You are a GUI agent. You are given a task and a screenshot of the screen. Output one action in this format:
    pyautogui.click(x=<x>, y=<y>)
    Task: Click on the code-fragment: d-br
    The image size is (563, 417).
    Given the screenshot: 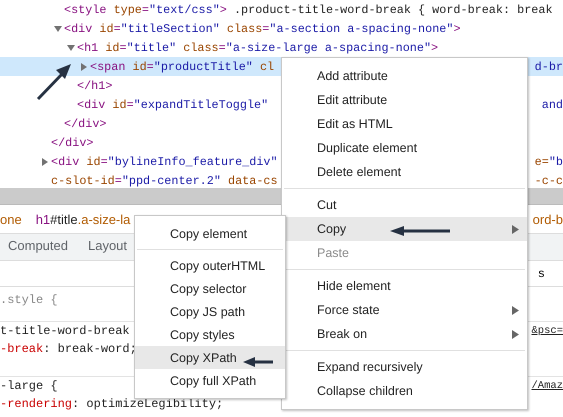 What is the action you would take?
    pyautogui.click(x=548, y=67)
    